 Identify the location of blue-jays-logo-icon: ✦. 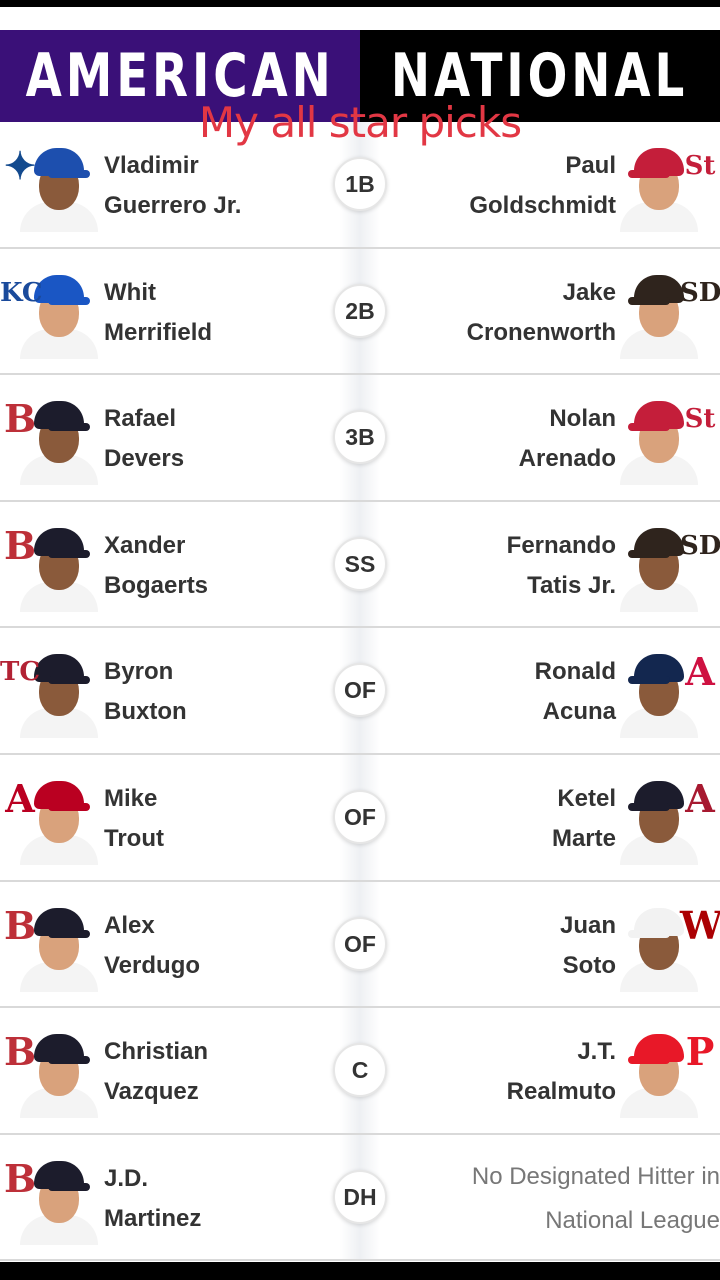
(20, 165).